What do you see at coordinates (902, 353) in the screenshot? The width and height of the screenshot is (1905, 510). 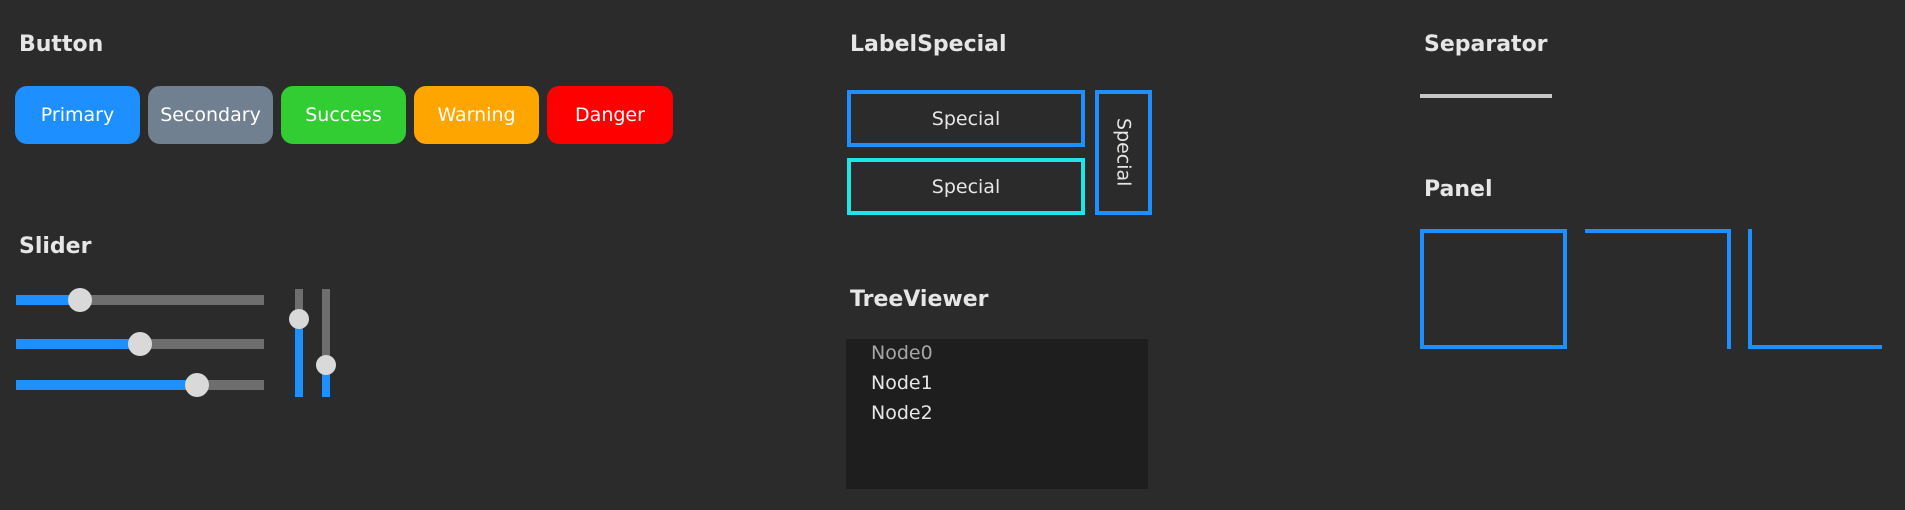 I see `tree-node: Node0` at bounding box center [902, 353].